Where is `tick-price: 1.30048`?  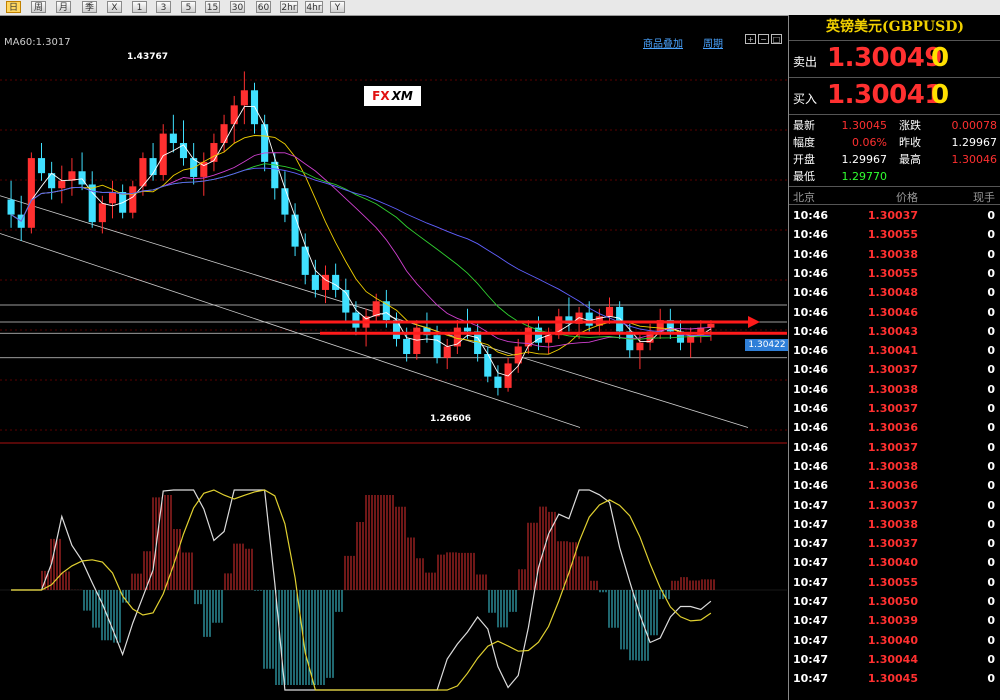 tick-price: 1.30048 is located at coordinates (892, 293).